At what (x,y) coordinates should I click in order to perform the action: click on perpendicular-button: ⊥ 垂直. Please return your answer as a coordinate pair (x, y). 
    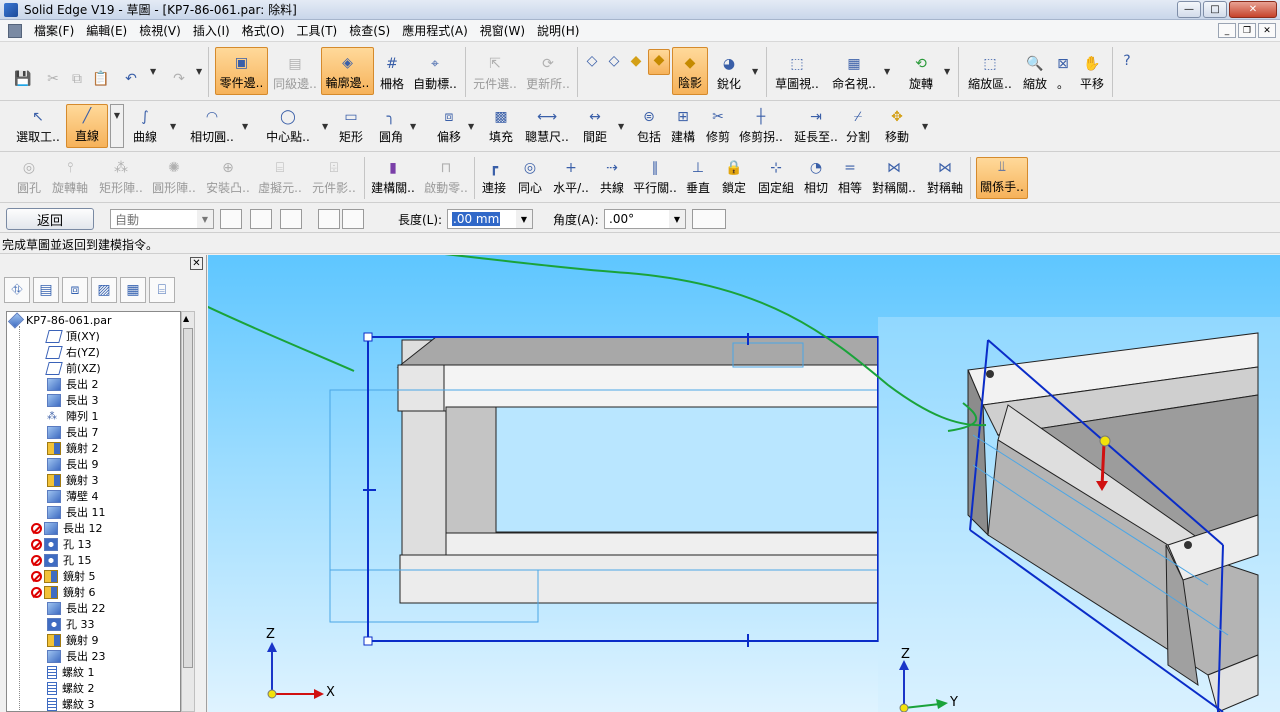
    Looking at the image, I should click on (698, 177).